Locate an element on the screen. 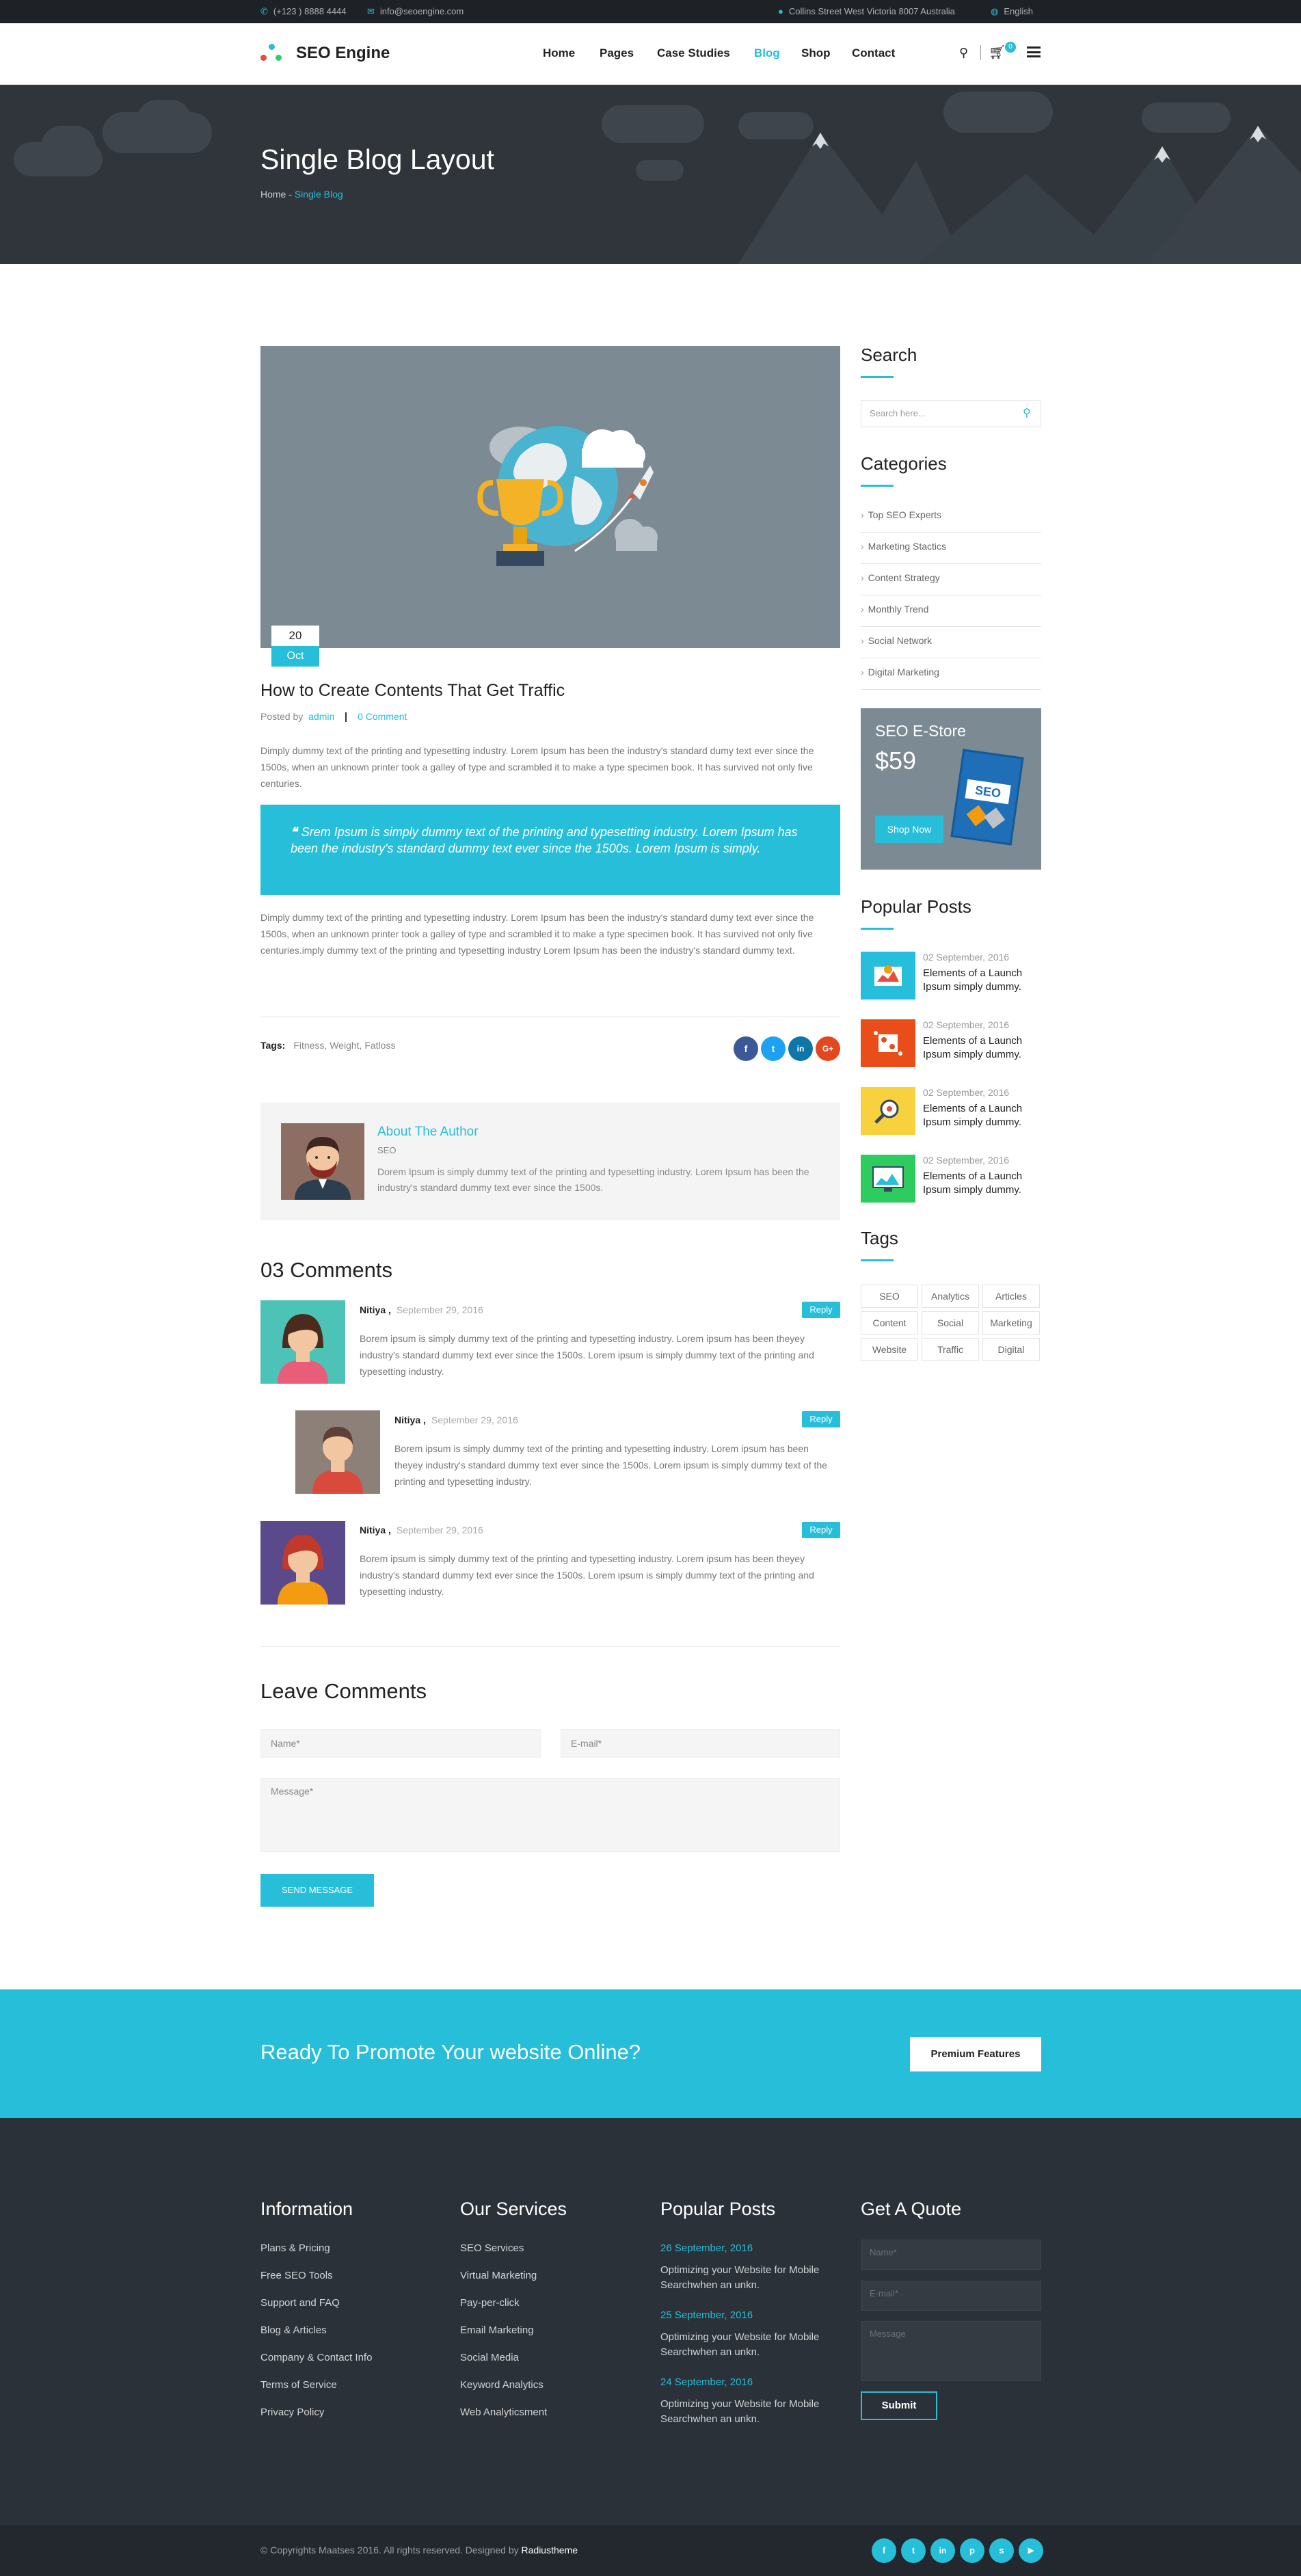 This screenshot has height=2576, width=1301. footer-info-link: Terms of Service is located at coordinates (298, 2385).